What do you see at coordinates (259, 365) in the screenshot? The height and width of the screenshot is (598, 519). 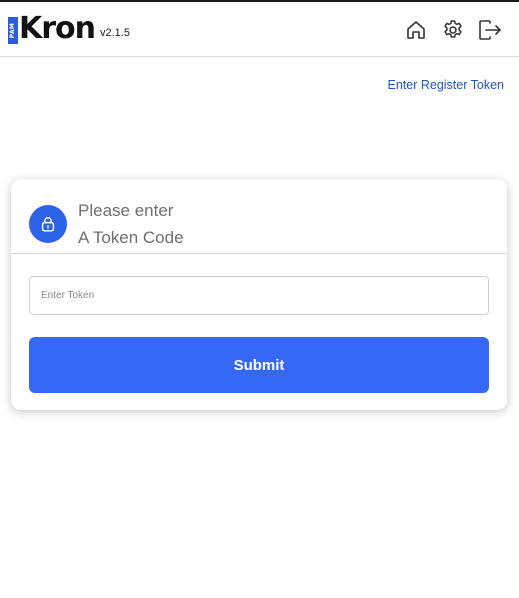 I see `submit-button: Submit` at bounding box center [259, 365].